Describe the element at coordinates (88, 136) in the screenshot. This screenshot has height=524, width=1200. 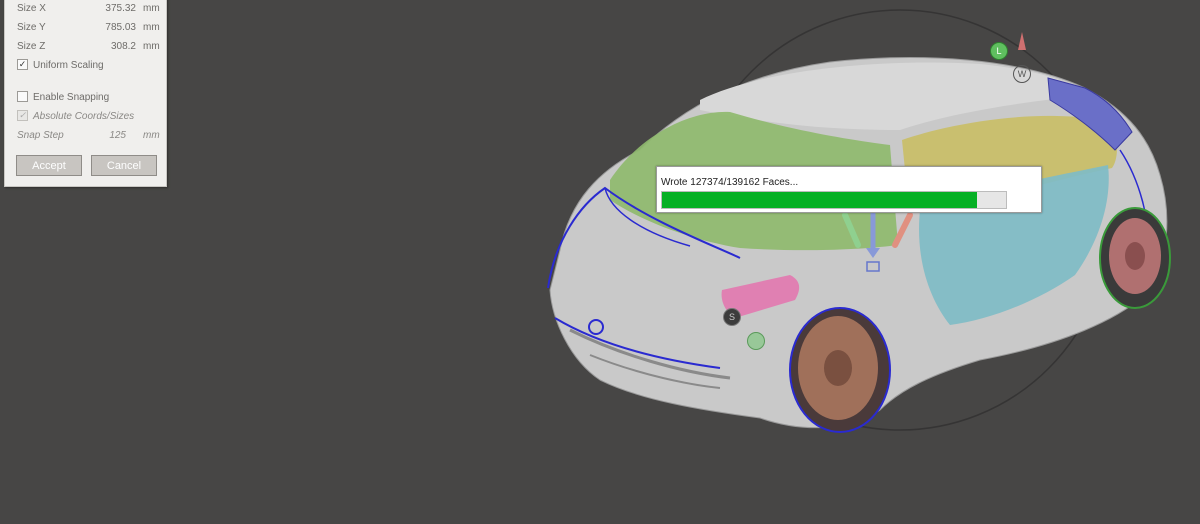
I see `snap-step-row: Snap Step 125 mm` at that location.